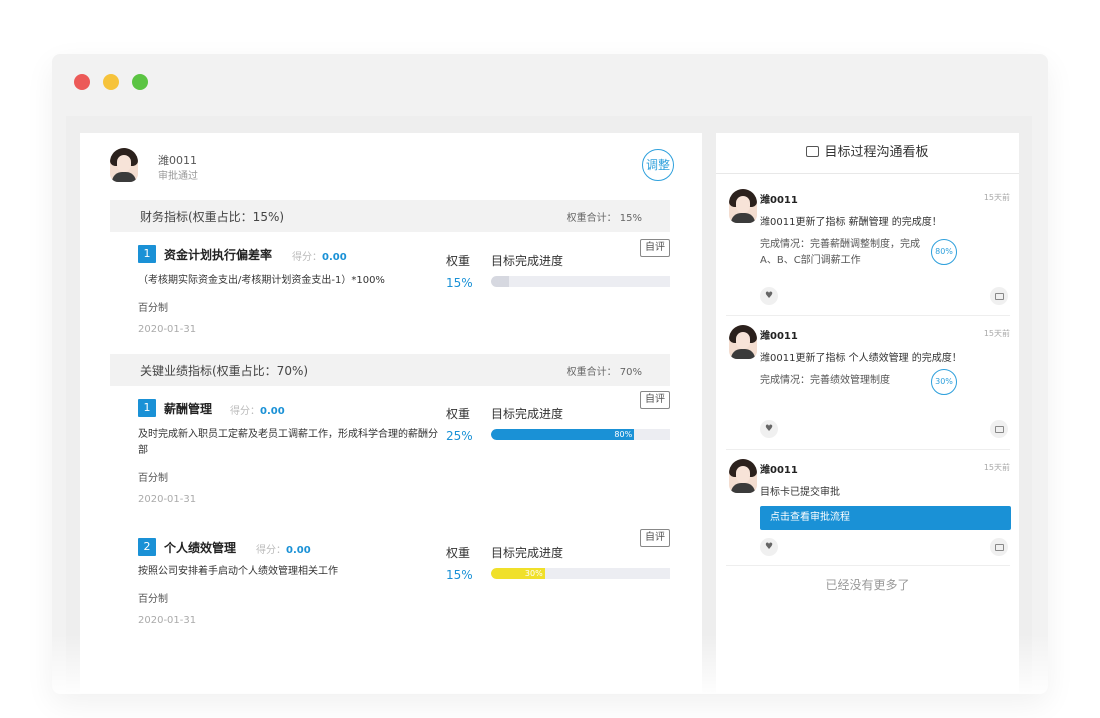 Image resolution: width=1100 pixels, height=718 pixels. What do you see at coordinates (111, 82) in the screenshot?
I see `minimize-window-dot` at bounding box center [111, 82].